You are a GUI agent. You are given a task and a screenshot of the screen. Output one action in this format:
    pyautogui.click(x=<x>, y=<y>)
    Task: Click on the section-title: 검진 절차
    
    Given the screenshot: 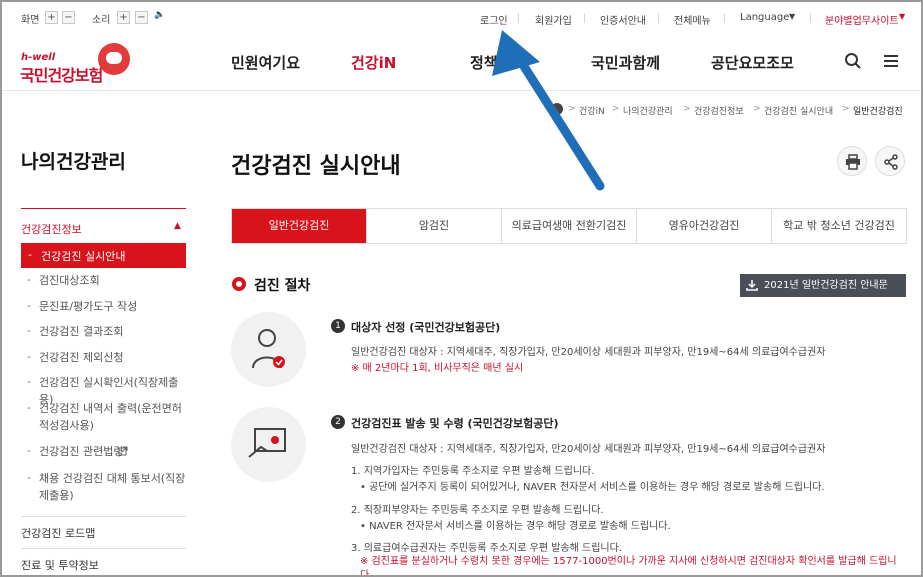 What is the action you would take?
    pyautogui.click(x=282, y=286)
    